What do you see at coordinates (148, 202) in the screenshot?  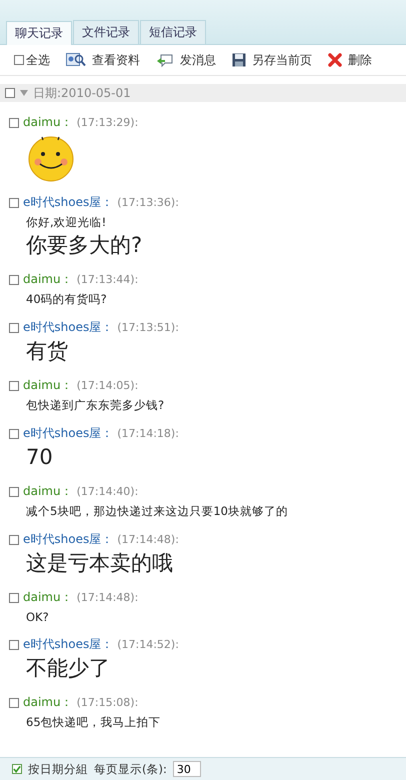 I see `message-time: (17:13:36):` at bounding box center [148, 202].